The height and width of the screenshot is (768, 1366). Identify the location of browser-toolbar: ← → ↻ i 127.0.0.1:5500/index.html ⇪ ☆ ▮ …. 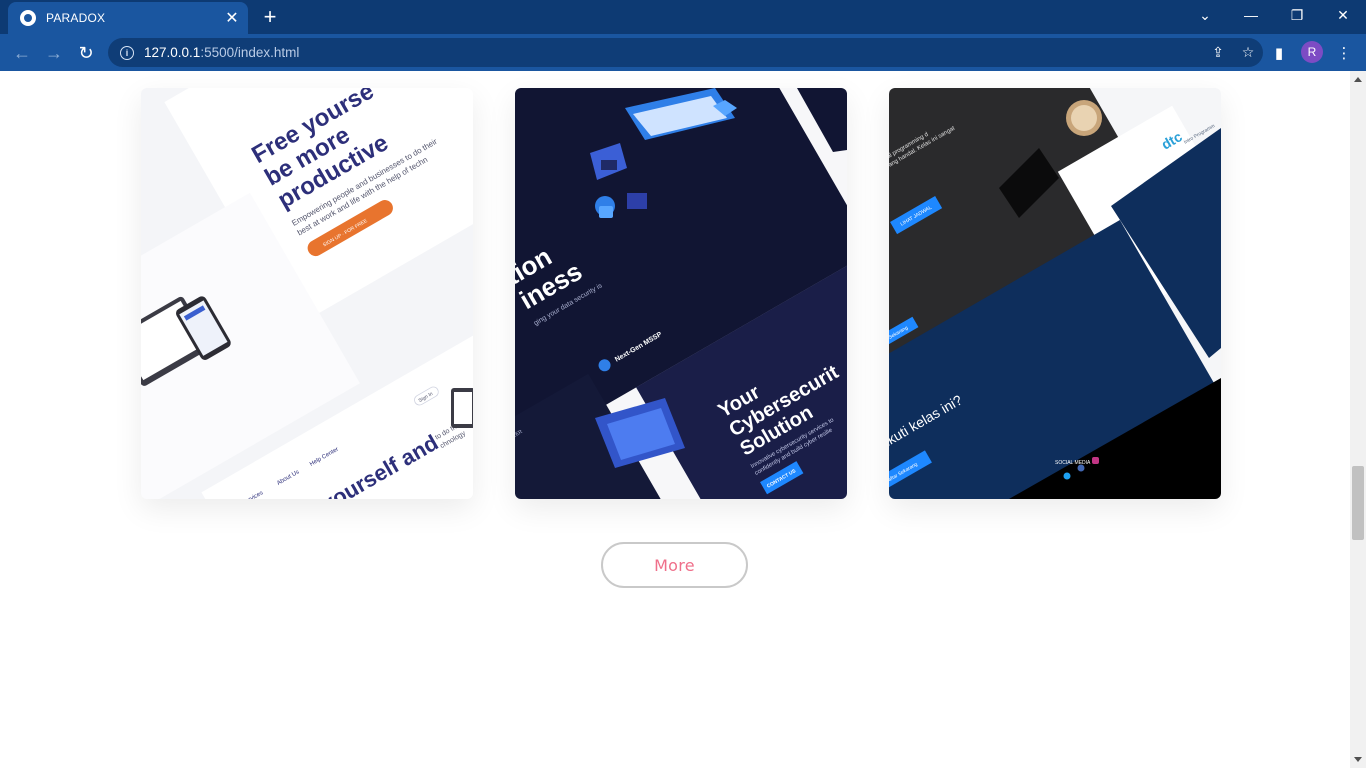
(683, 52).